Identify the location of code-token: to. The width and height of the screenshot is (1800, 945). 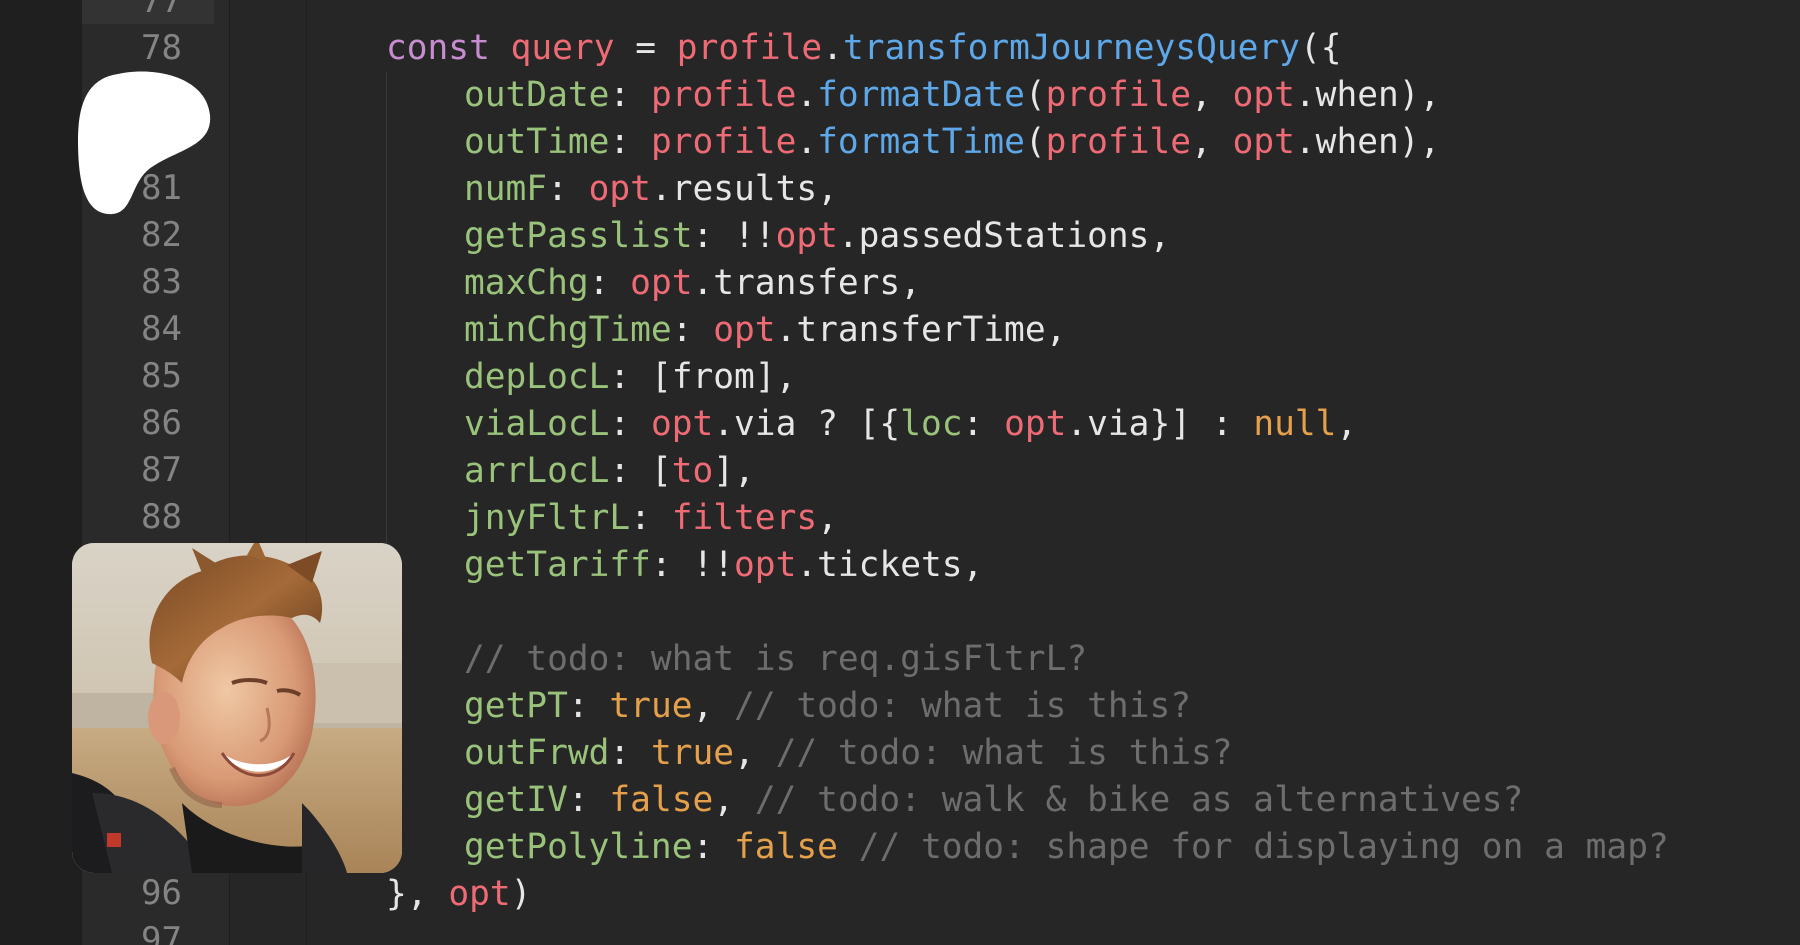
(692, 471).